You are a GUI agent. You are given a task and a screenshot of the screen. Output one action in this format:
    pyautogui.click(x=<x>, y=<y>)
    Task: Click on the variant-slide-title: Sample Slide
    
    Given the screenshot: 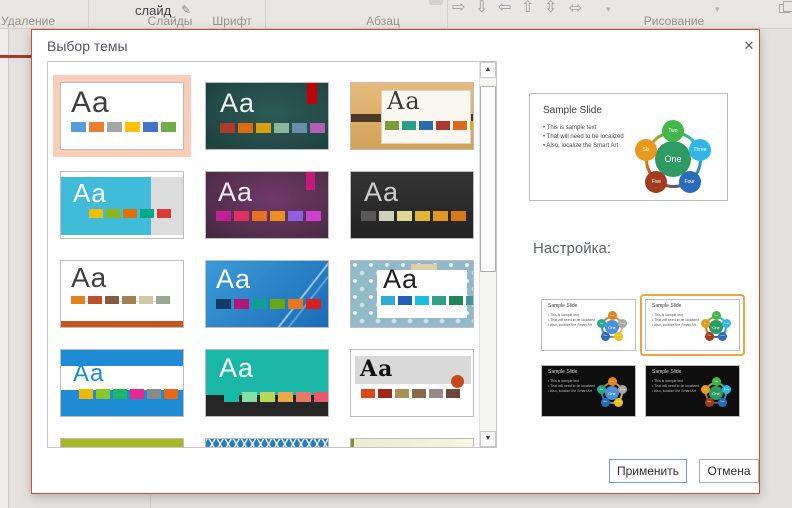 What is the action you would take?
    pyautogui.click(x=563, y=306)
    